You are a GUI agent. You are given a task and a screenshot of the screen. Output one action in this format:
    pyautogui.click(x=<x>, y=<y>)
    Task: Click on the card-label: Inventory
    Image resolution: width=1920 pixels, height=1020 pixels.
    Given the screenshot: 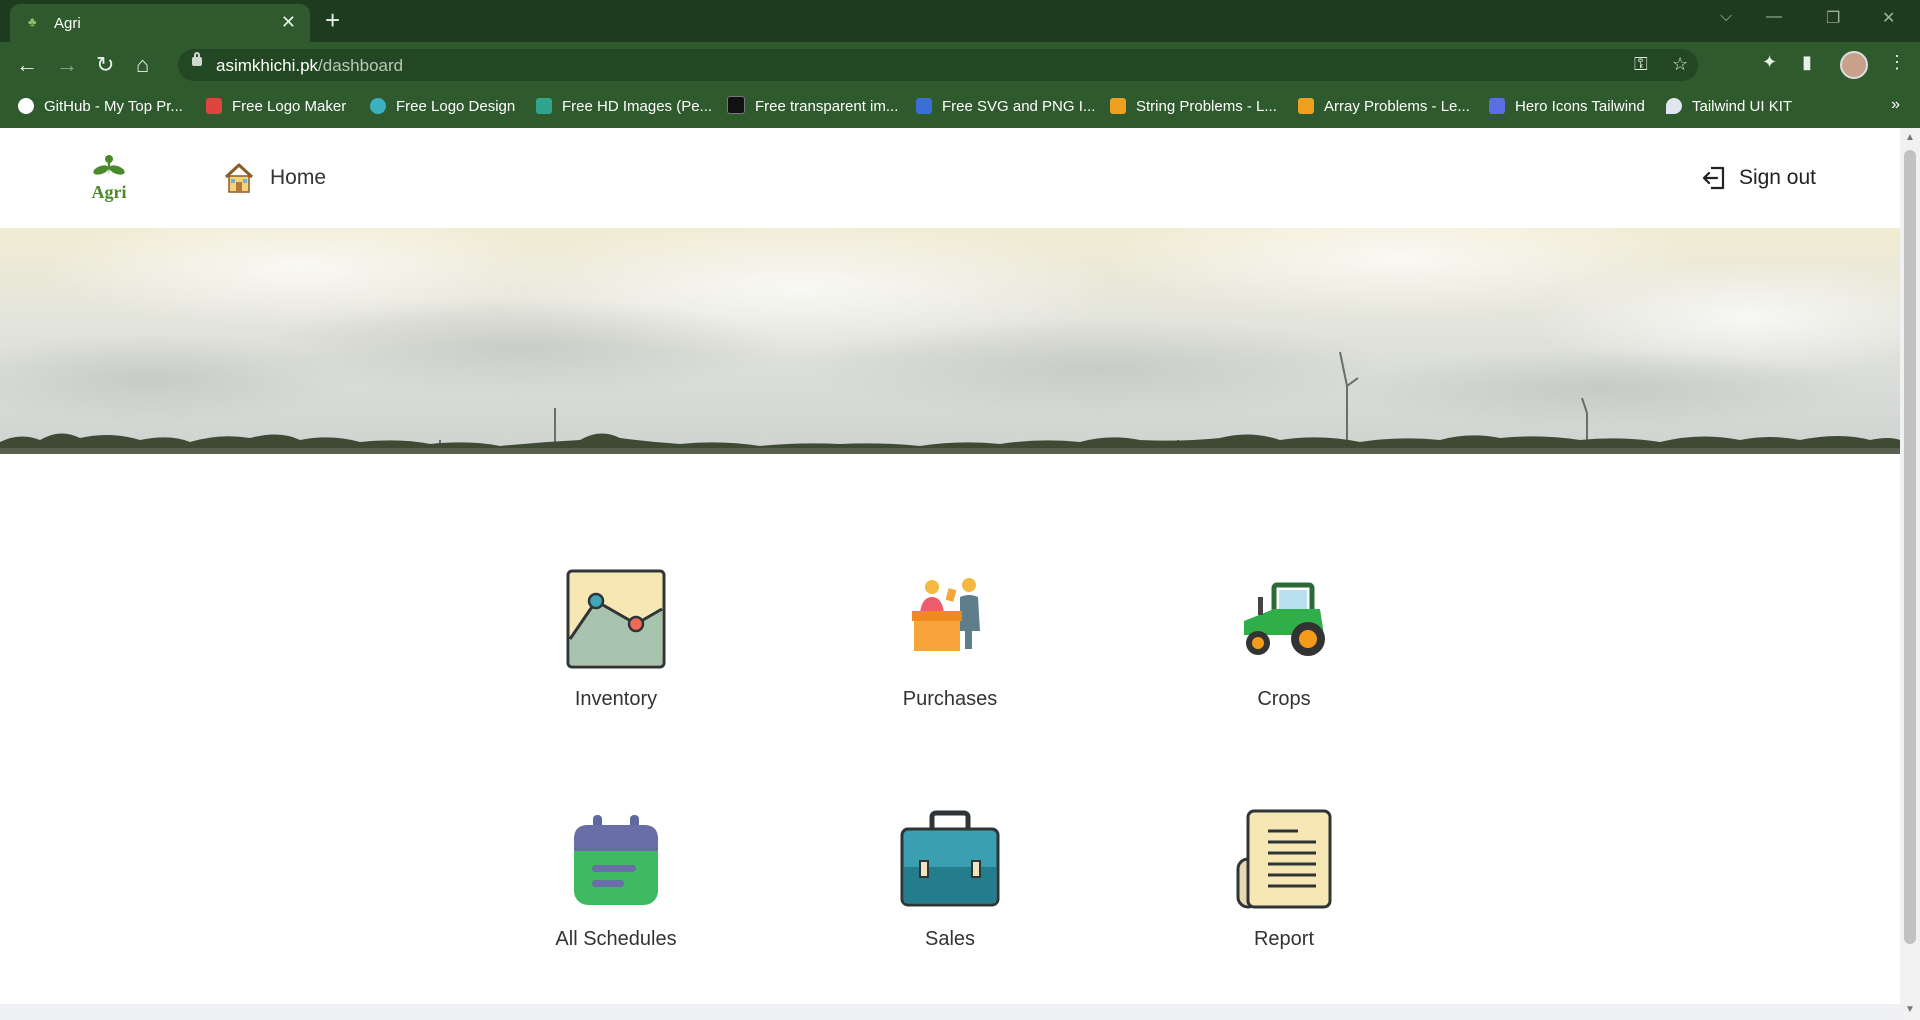 What is the action you would take?
    pyautogui.click(x=616, y=699)
    